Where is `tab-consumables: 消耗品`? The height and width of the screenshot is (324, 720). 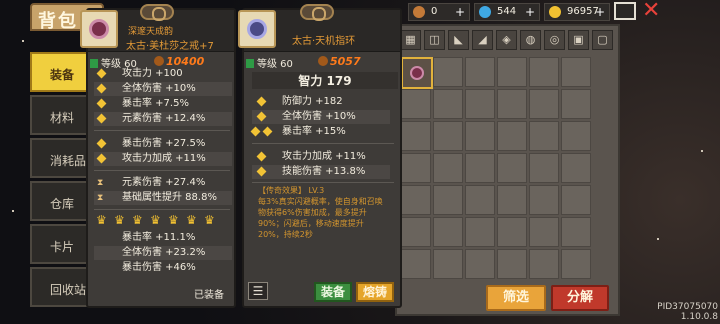
tab-consumables: 消耗品 is located at coordinates (60, 158).